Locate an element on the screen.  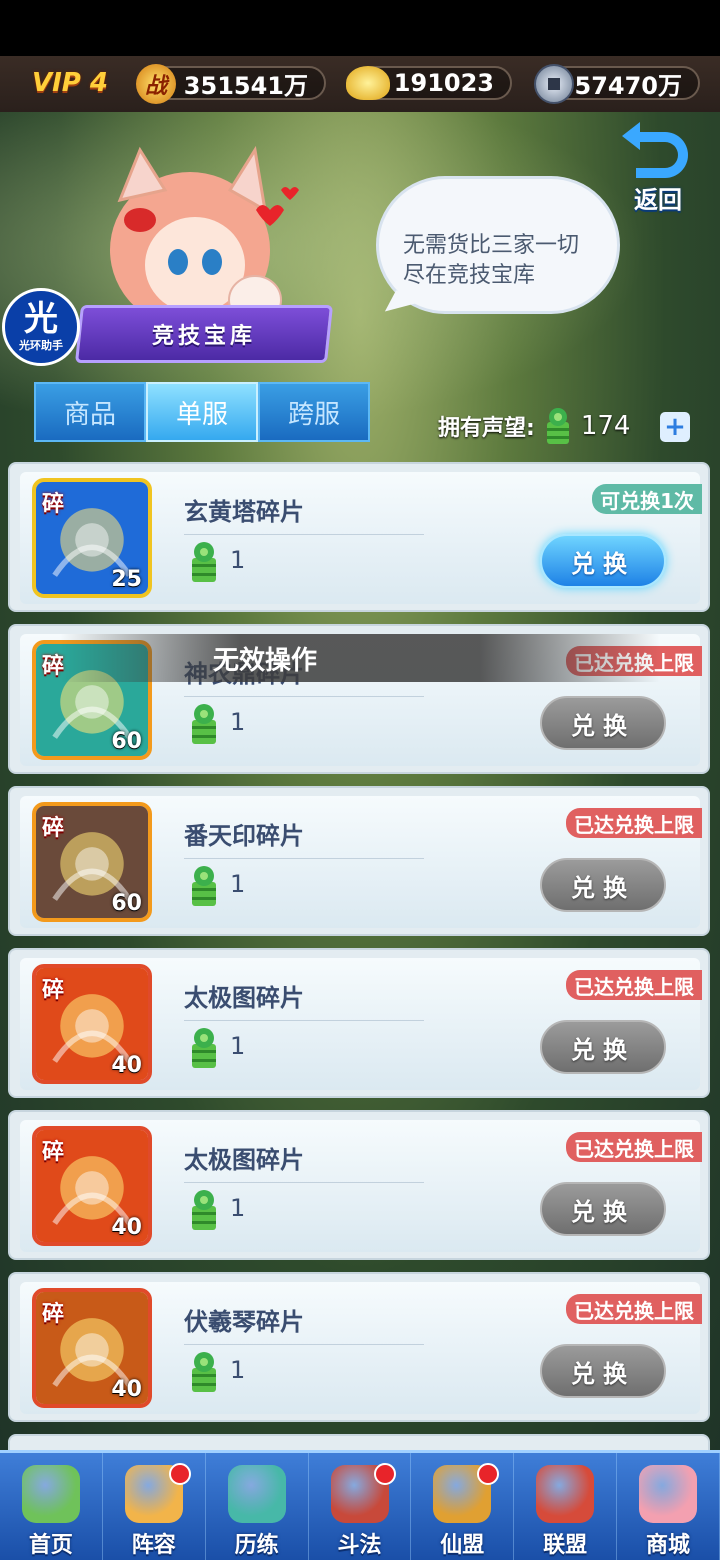
item-thumbnail: 碎 60 is located at coordinates (92, 862).